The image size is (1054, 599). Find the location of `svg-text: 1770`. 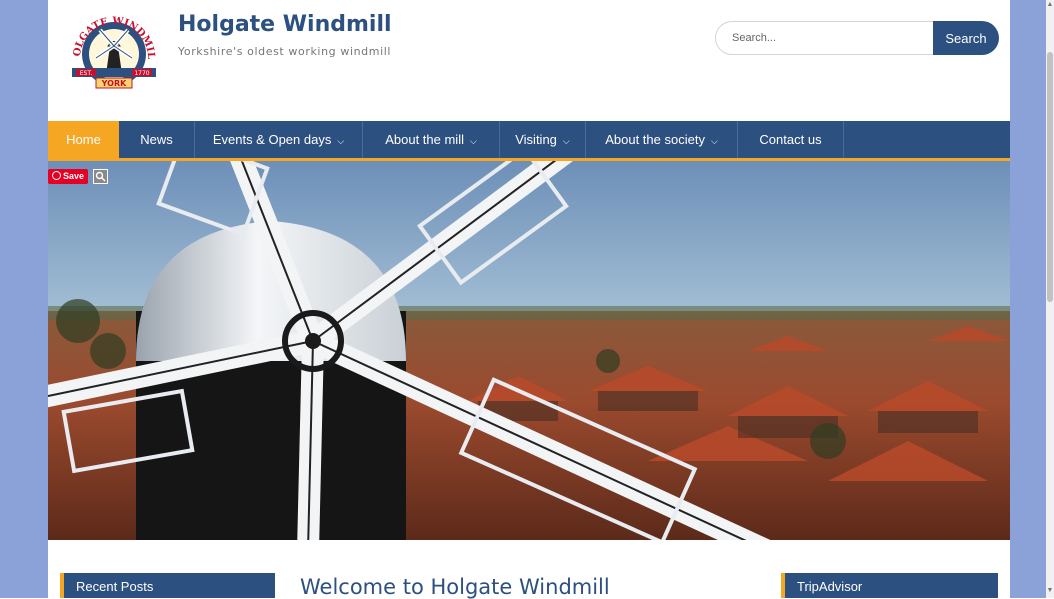

svg-text: 1770 is located at coordinates (141, 73).